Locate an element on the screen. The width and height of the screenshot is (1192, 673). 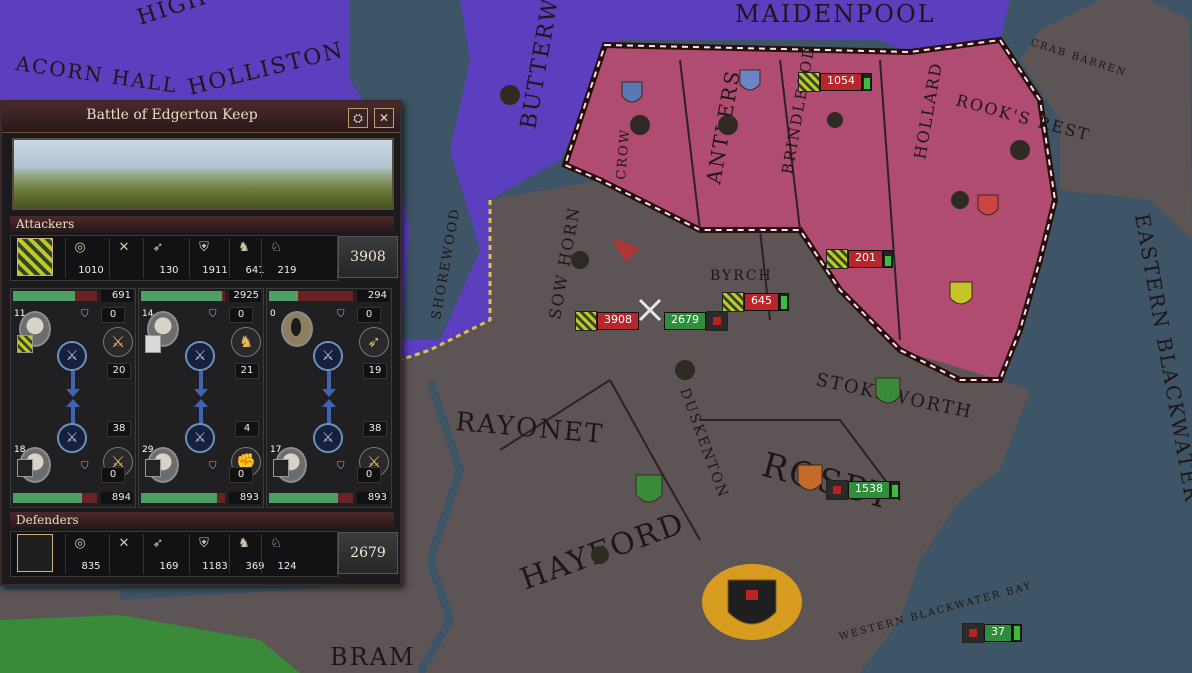
tactic-value: 19 is located at coordinates (375, 371).